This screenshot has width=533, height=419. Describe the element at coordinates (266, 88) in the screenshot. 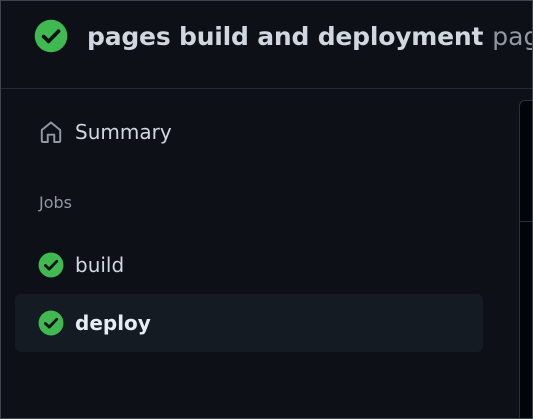

I see `header-divider` at that location.